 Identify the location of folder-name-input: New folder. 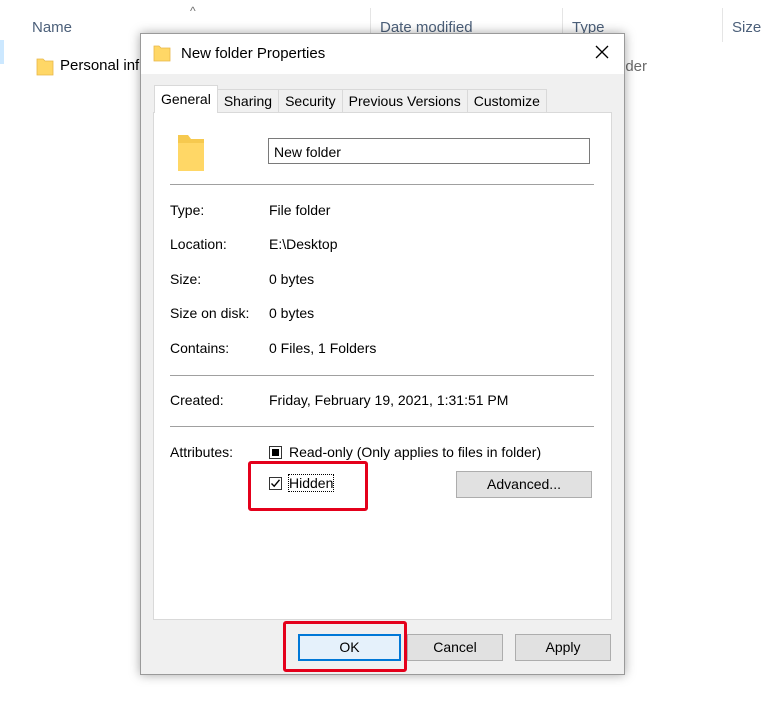
(429, 151).